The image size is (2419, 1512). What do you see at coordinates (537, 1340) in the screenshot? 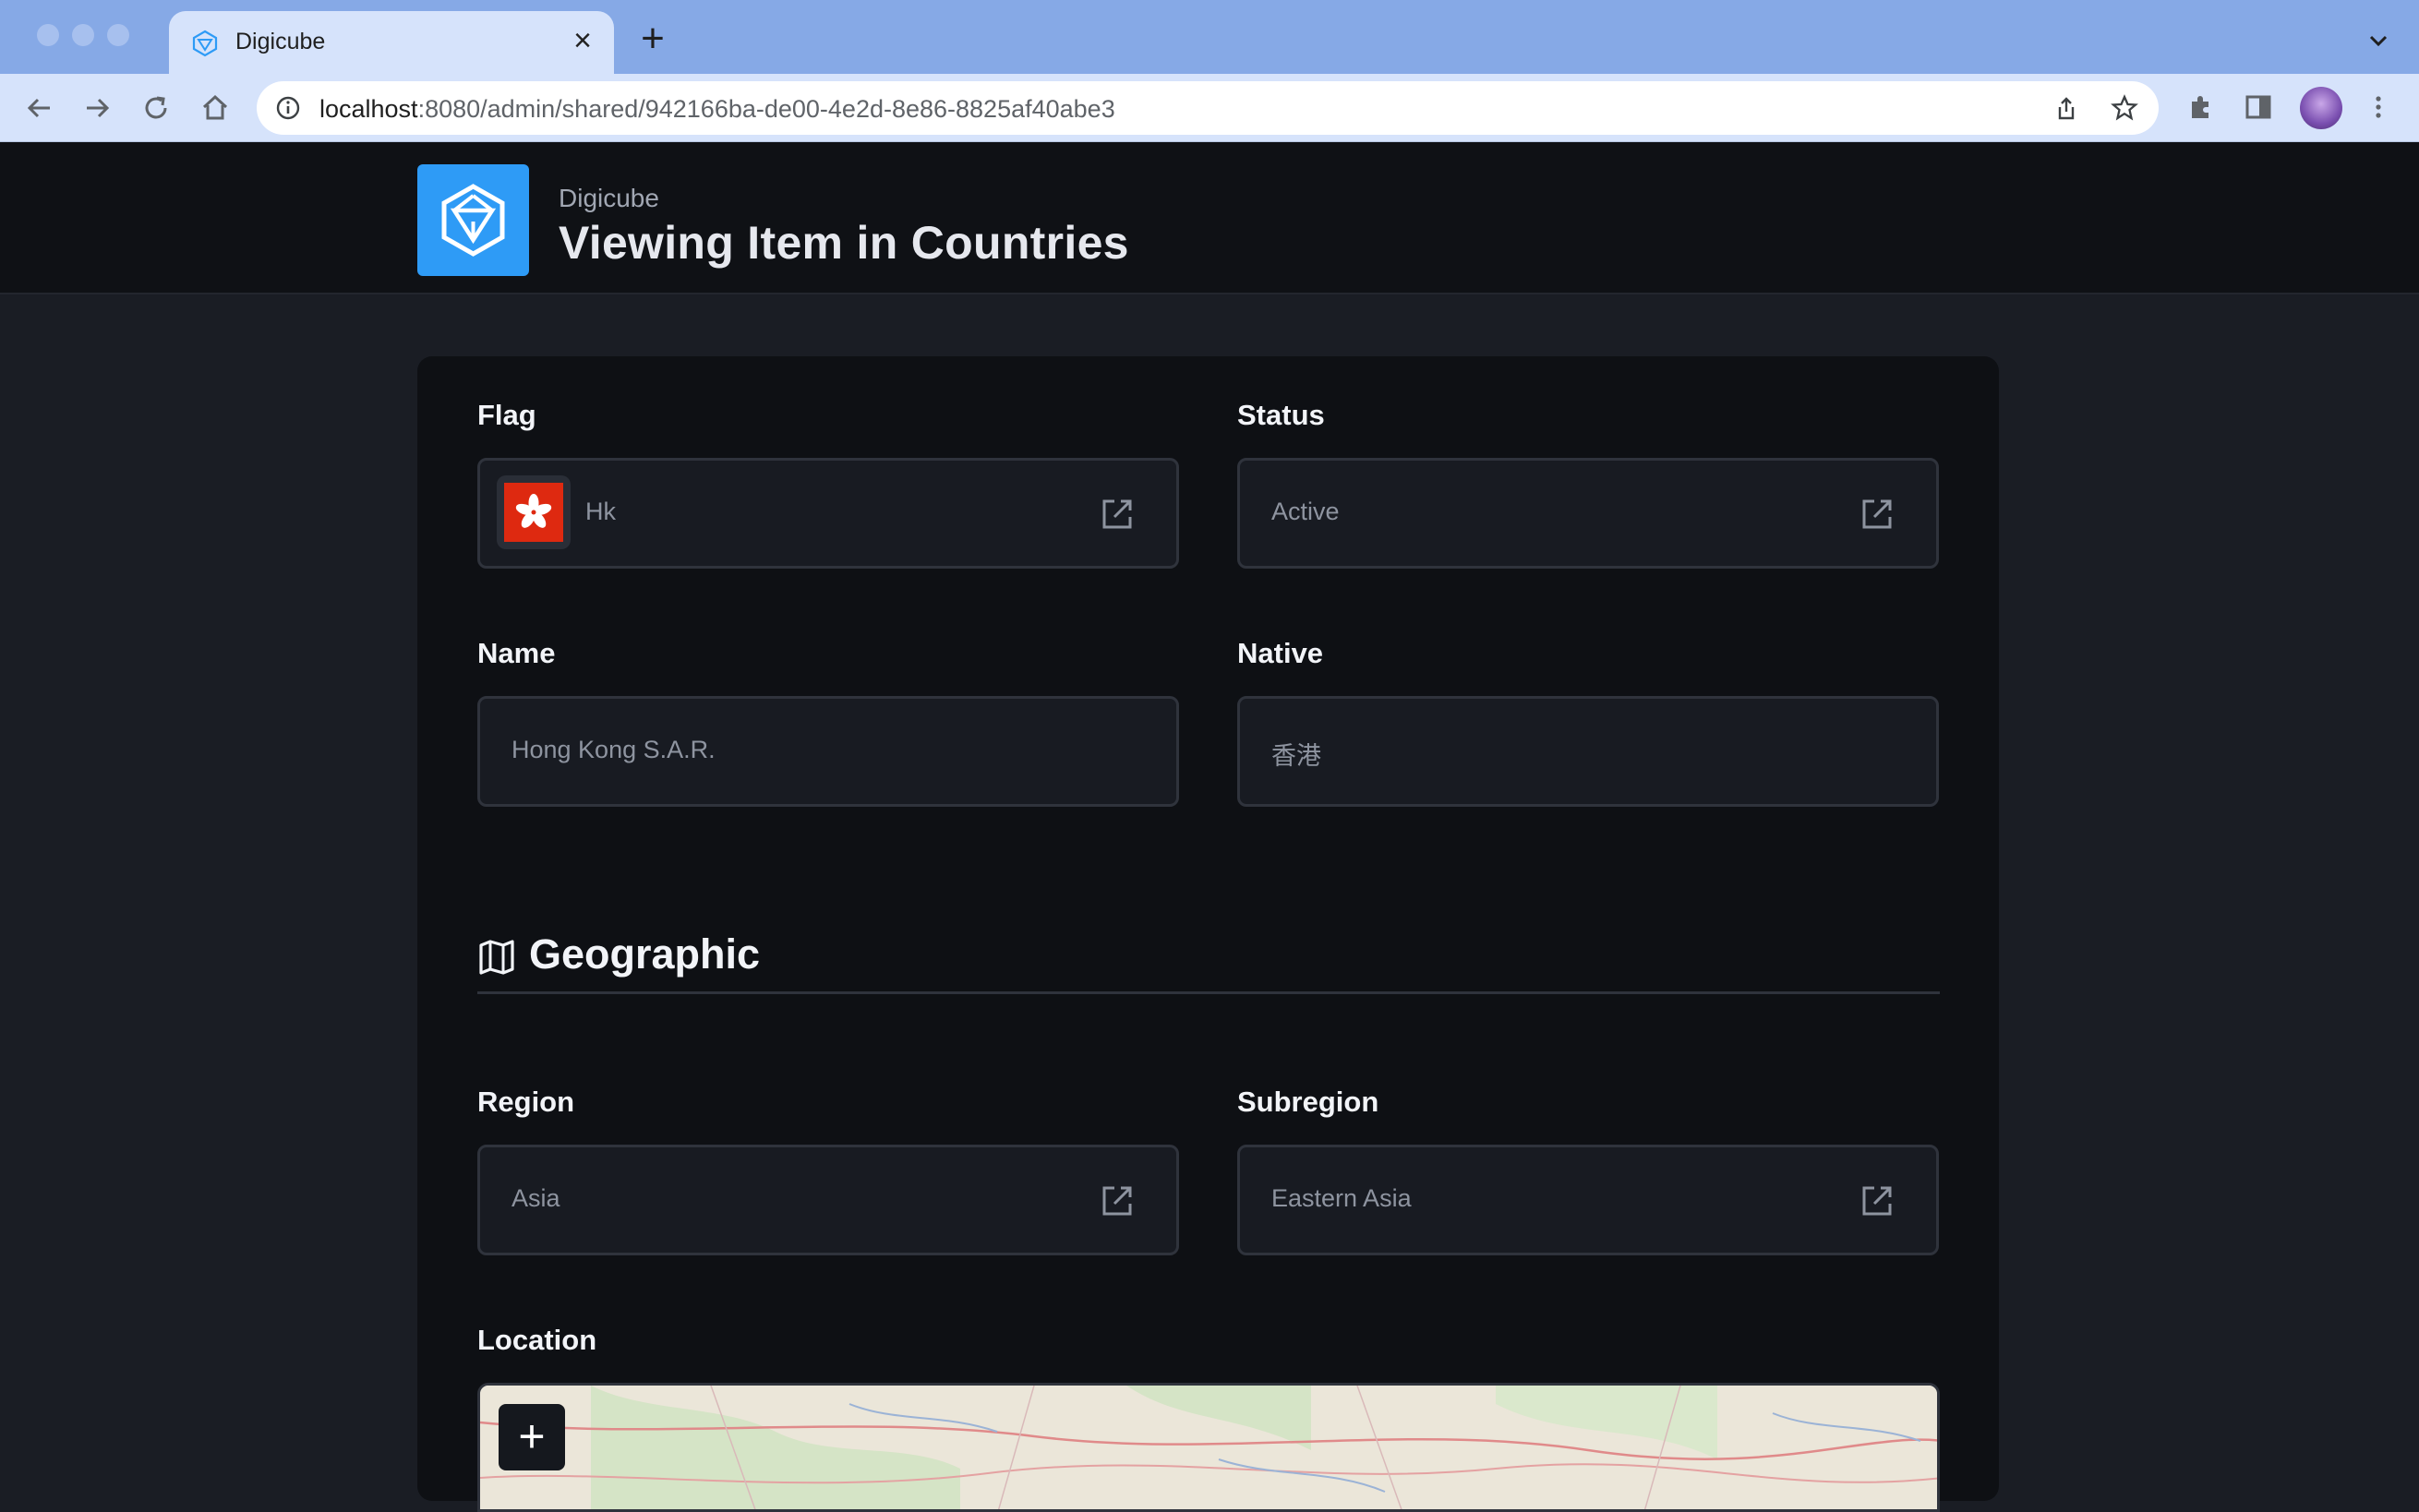
I see `location-label: Location` at bounding box center [537, 1340].